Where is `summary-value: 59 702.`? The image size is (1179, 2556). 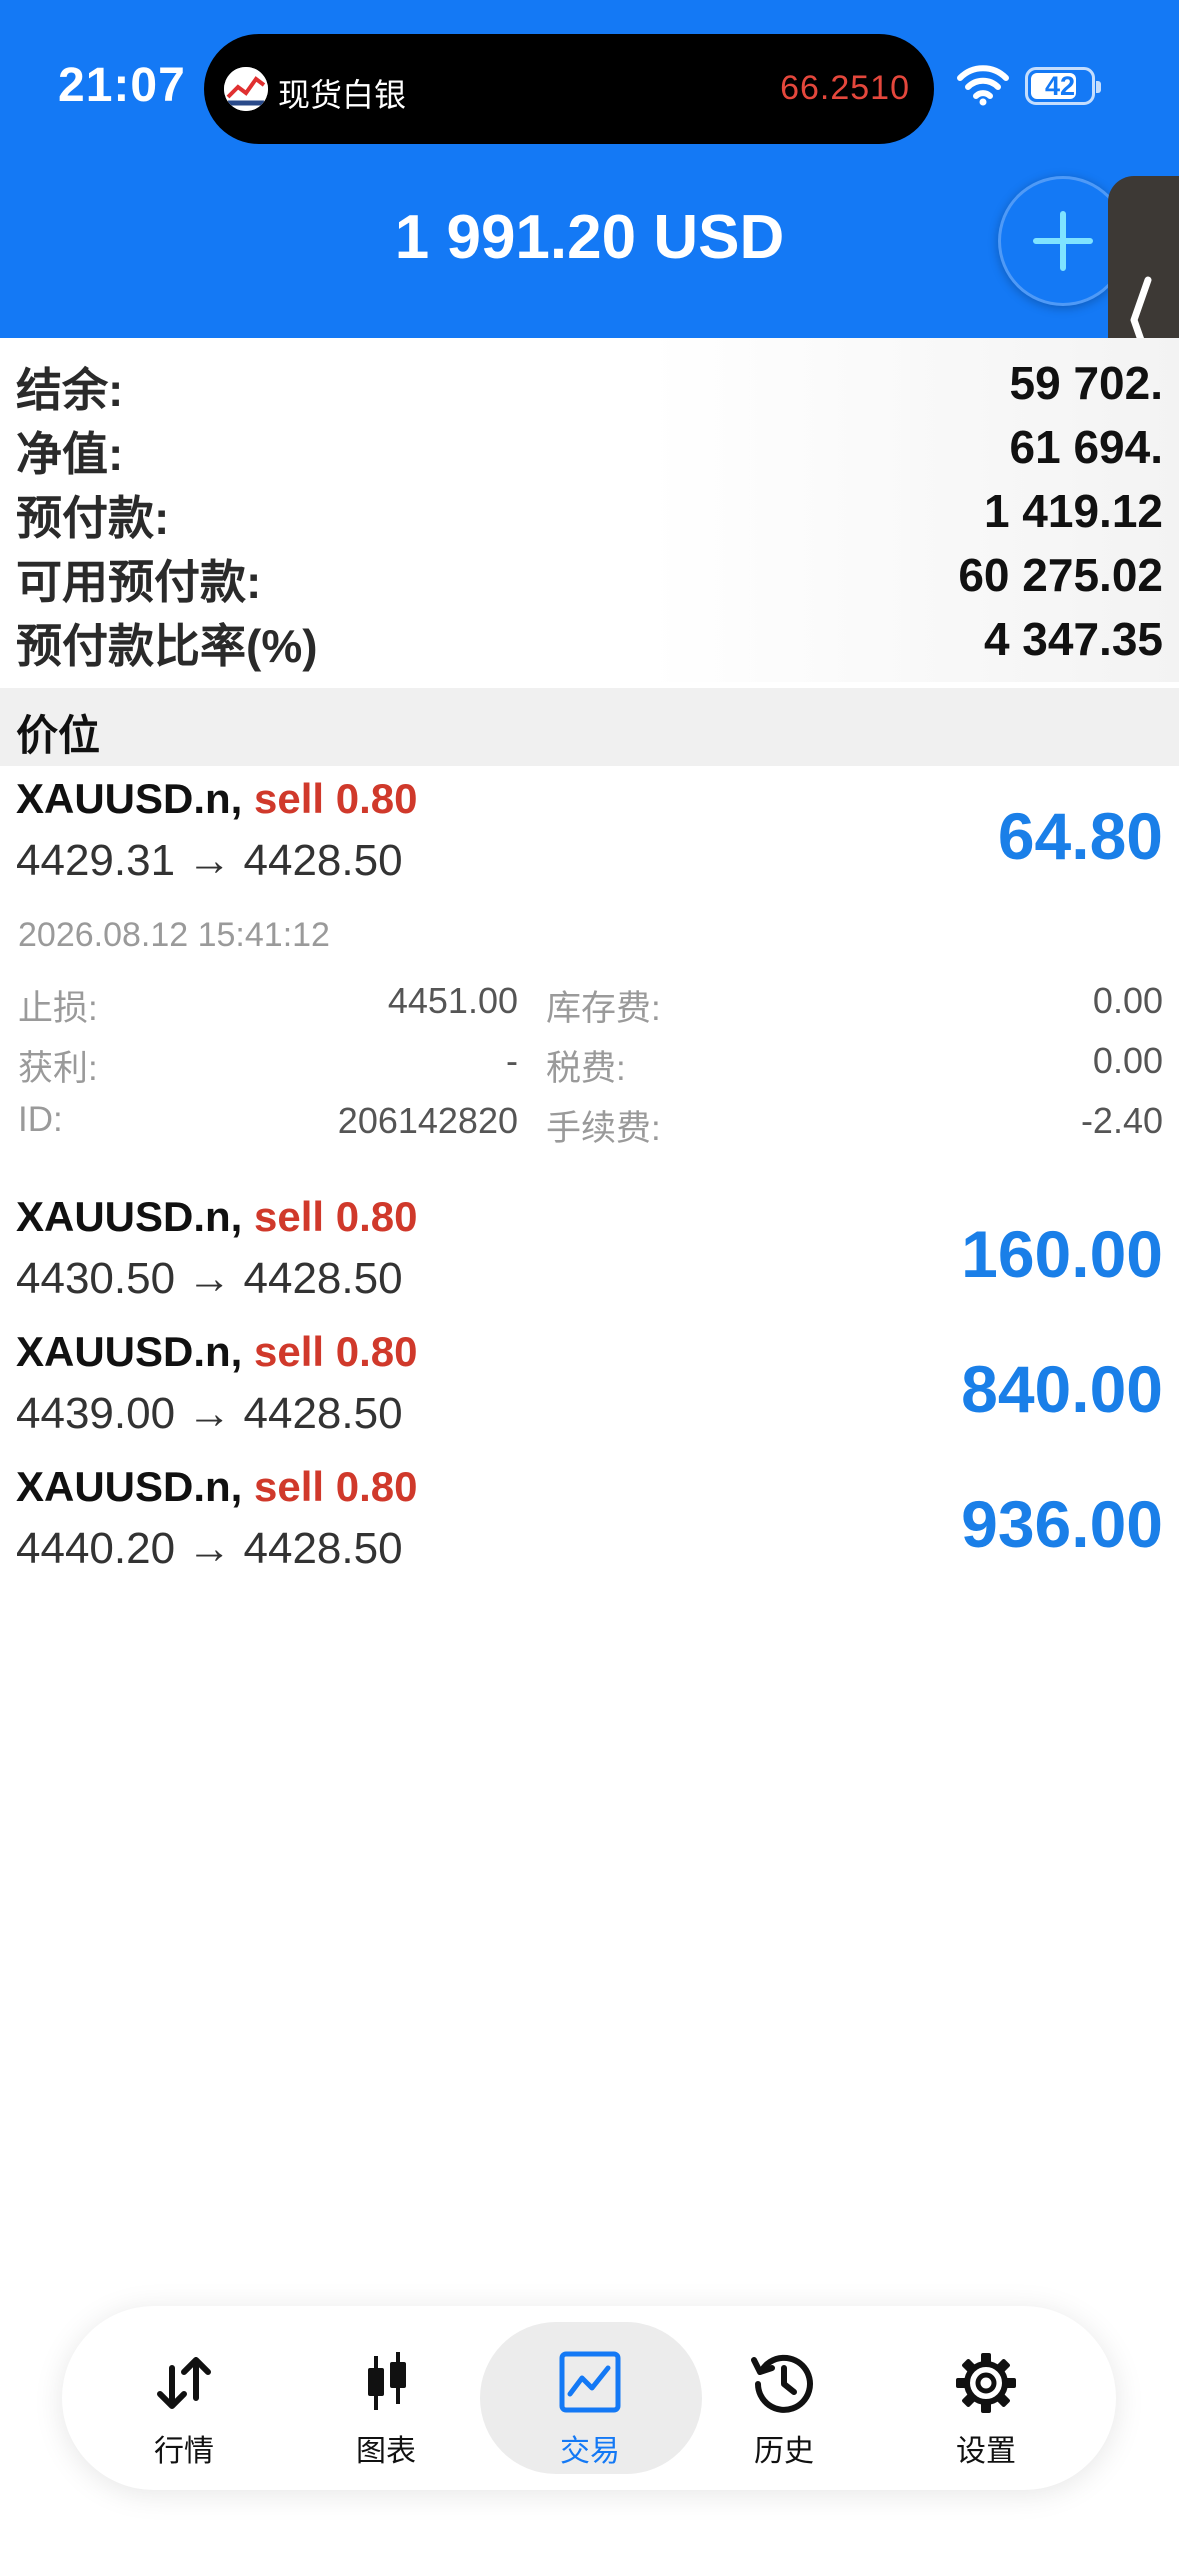 summary-value: 59 702. is located at coordinates (1086, 383).